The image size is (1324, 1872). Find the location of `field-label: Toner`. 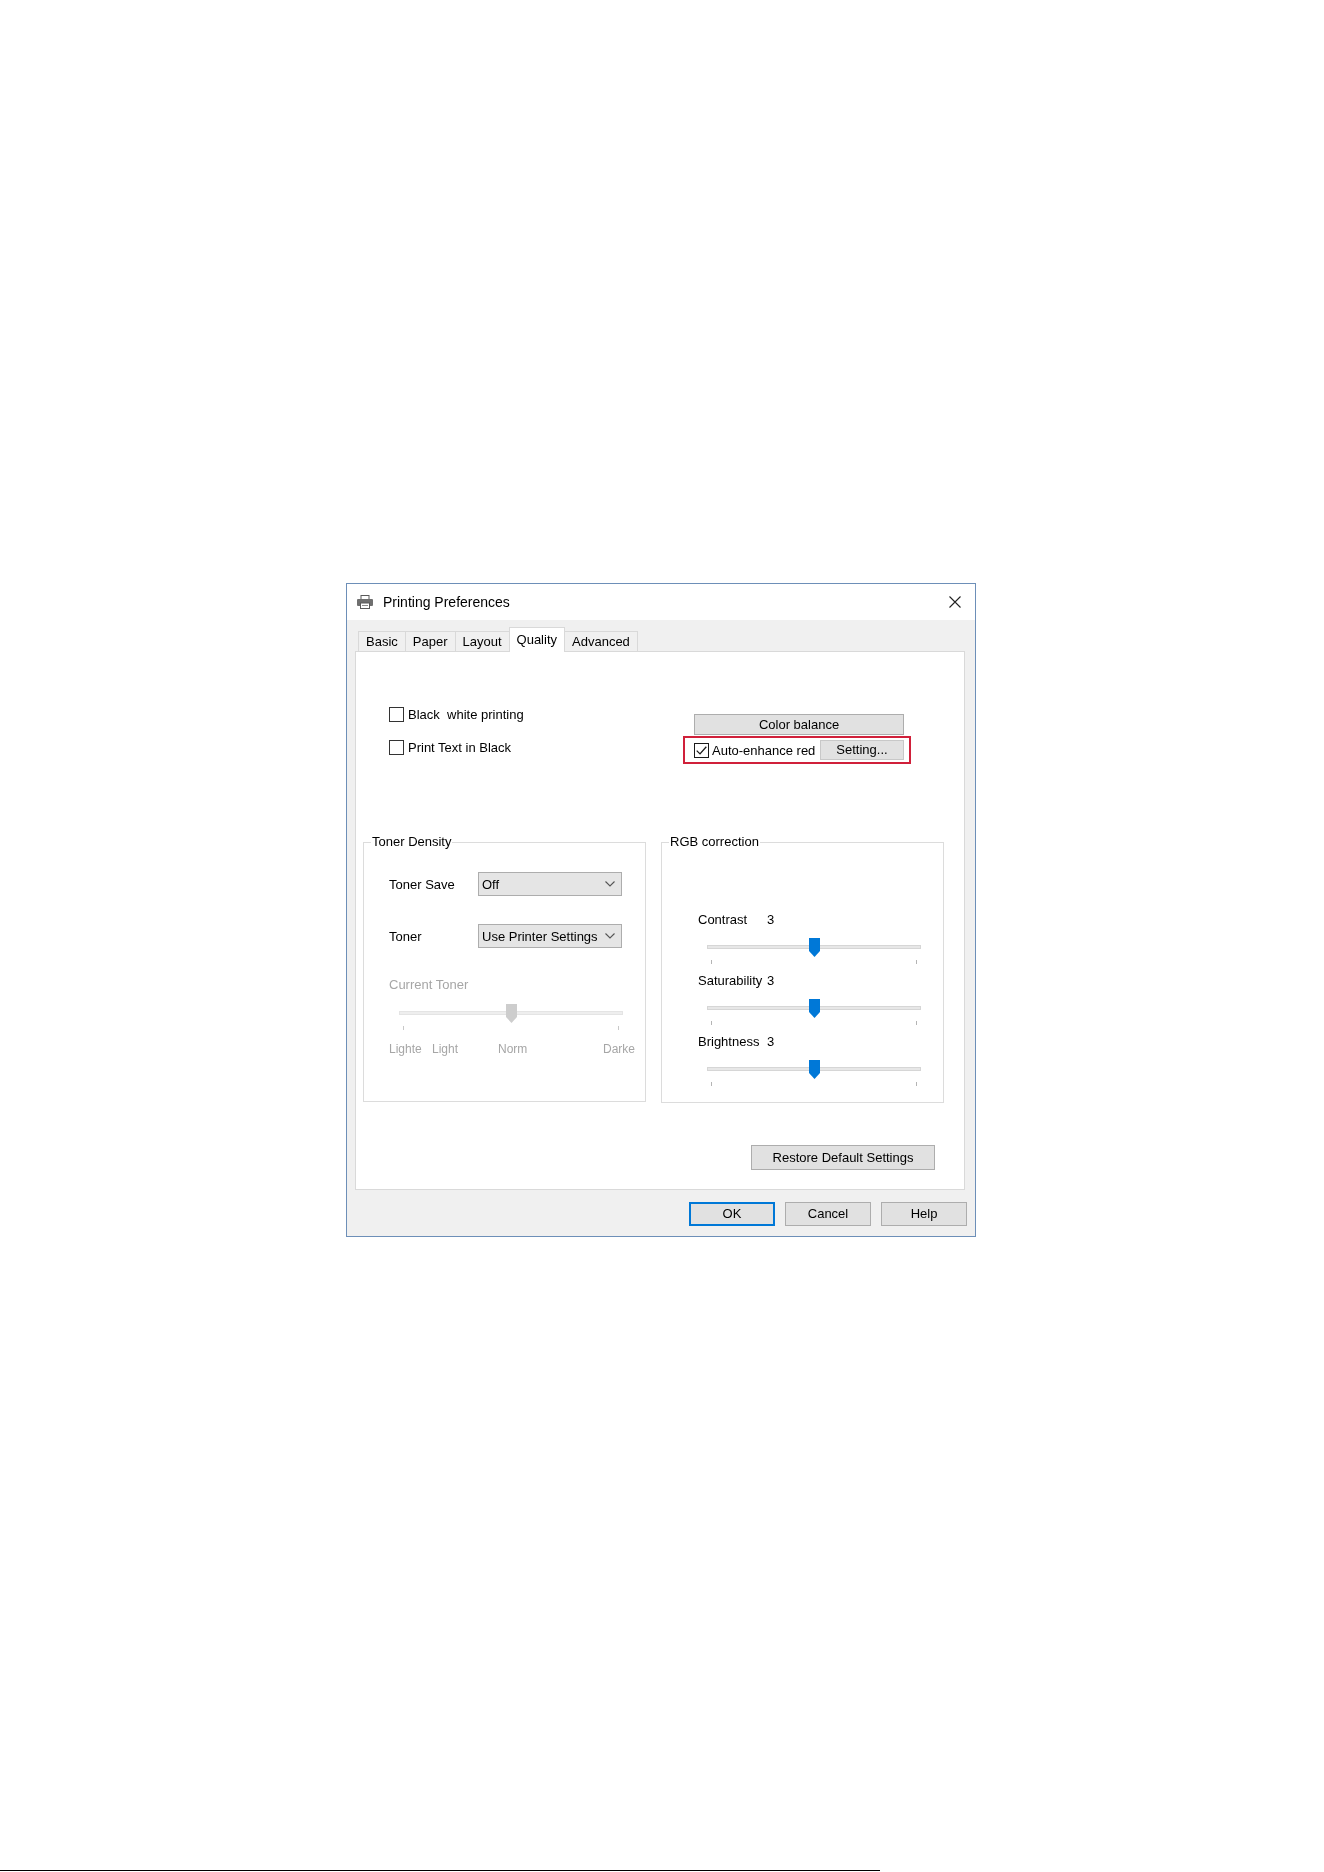

field-label: Toner is located at coordinates (406, 936).